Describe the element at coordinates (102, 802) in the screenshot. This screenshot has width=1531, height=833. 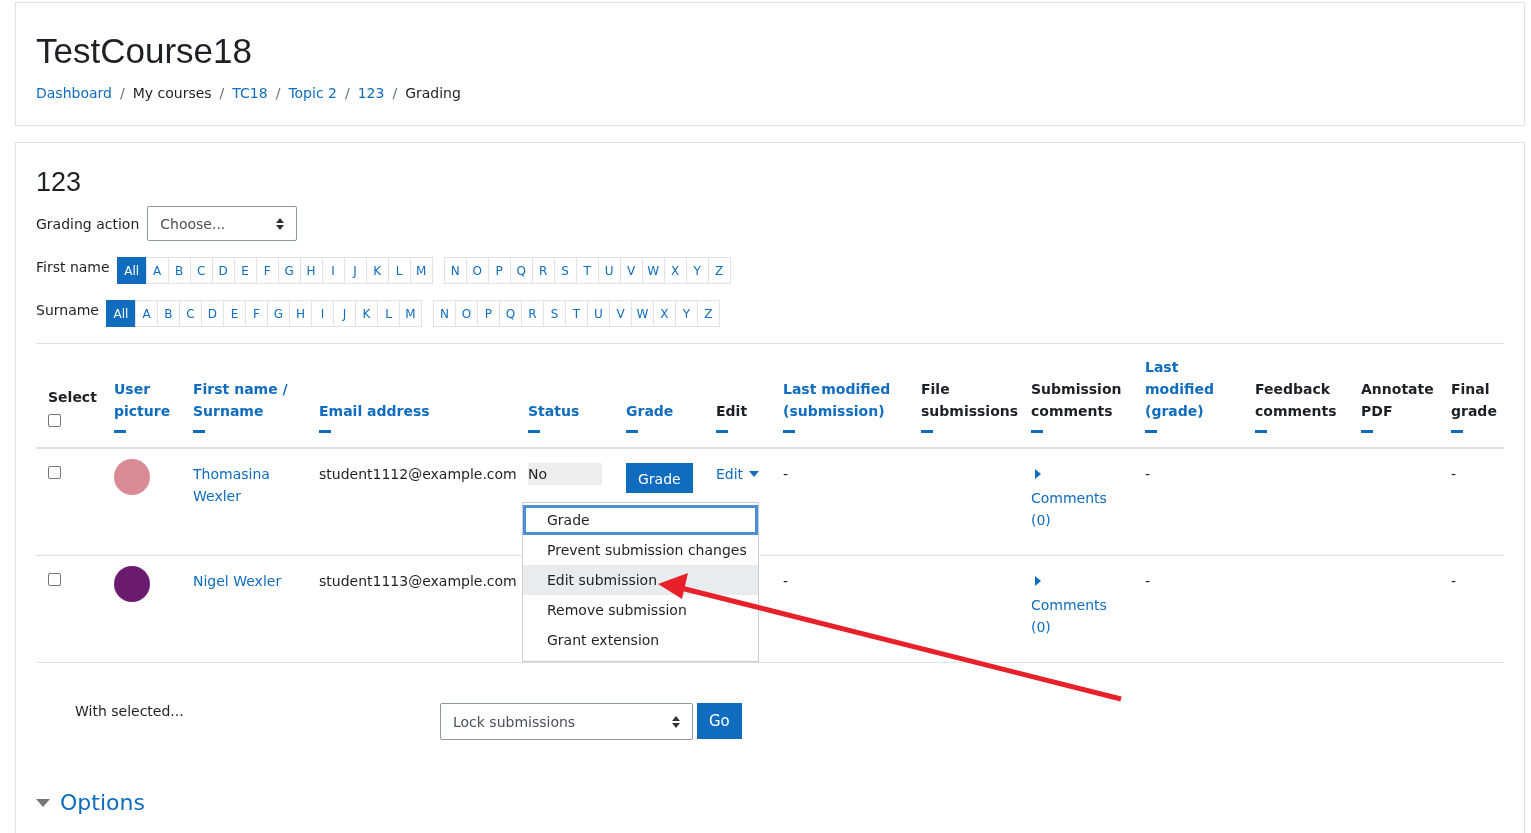
I see `options-section-toggle: Options` at that location.